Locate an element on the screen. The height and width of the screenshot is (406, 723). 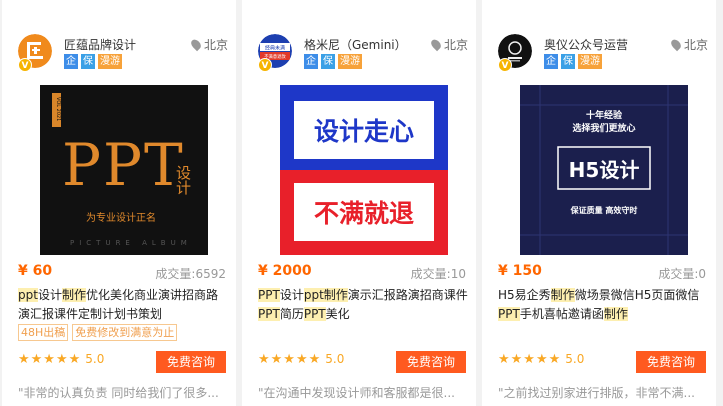
avatar-text-top: 经典未满 is located at coordinates (275, 48).